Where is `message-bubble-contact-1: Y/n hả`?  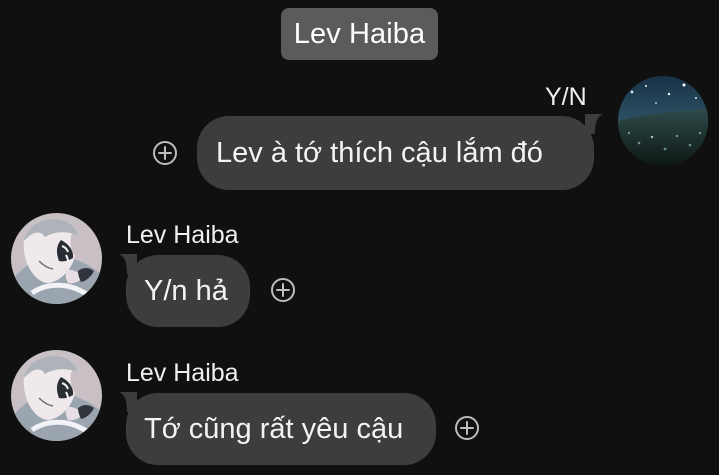
message-bubble-contact-1: Y/n hả is located at coordinates (188, 291).